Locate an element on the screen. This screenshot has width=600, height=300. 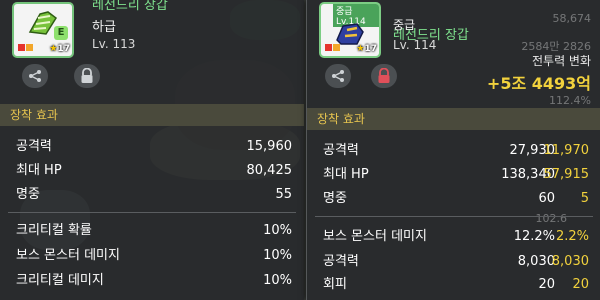
stat-value: 80,425 is located at coordinates (269, 170).